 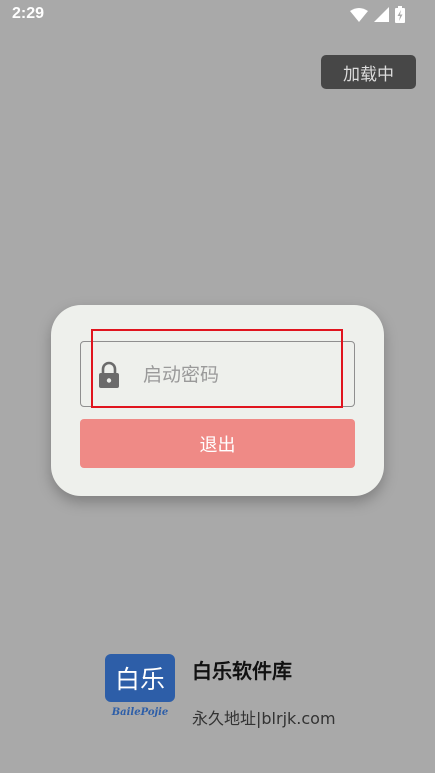 What do you see at coordinates (242, 671) in the screenshot?
I see `brand-name: 白乐软件库` at bounding box center [242, 671].